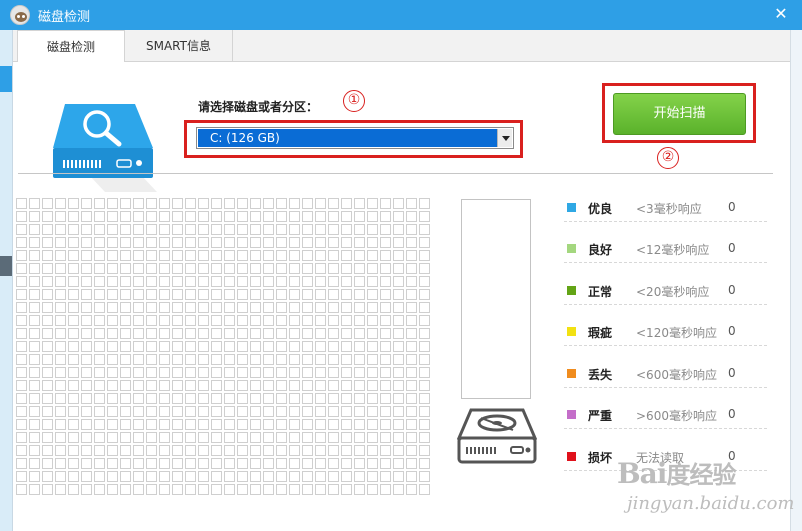 The width and height of the screenshot is (802, 531). Describe the element at coordinates (179, 46) in the screenshot. I see `tab-smart-info: SMART信息` at that location.